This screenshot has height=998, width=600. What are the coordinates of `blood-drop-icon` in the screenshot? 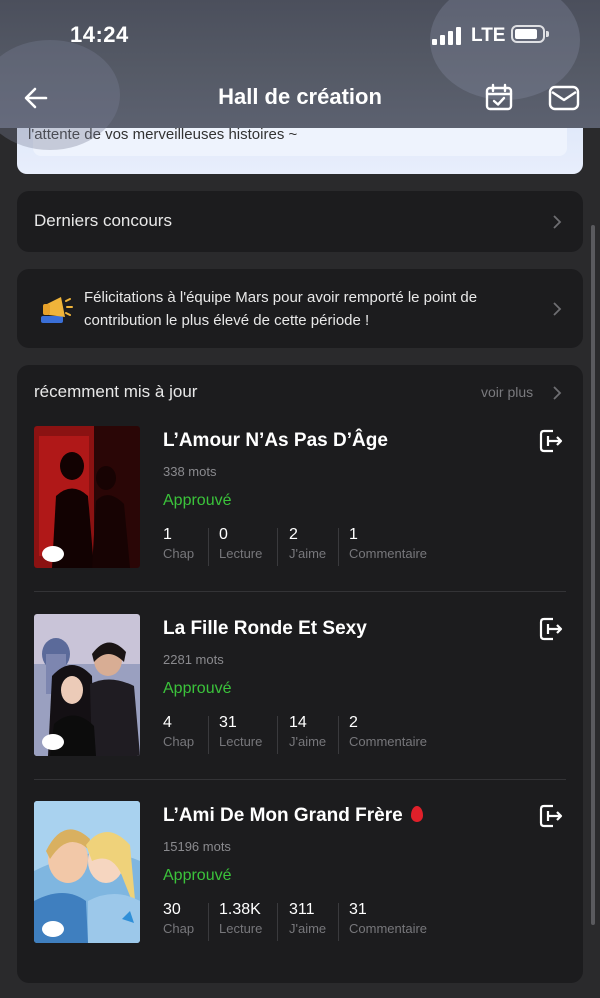 It's located at (416, 814).